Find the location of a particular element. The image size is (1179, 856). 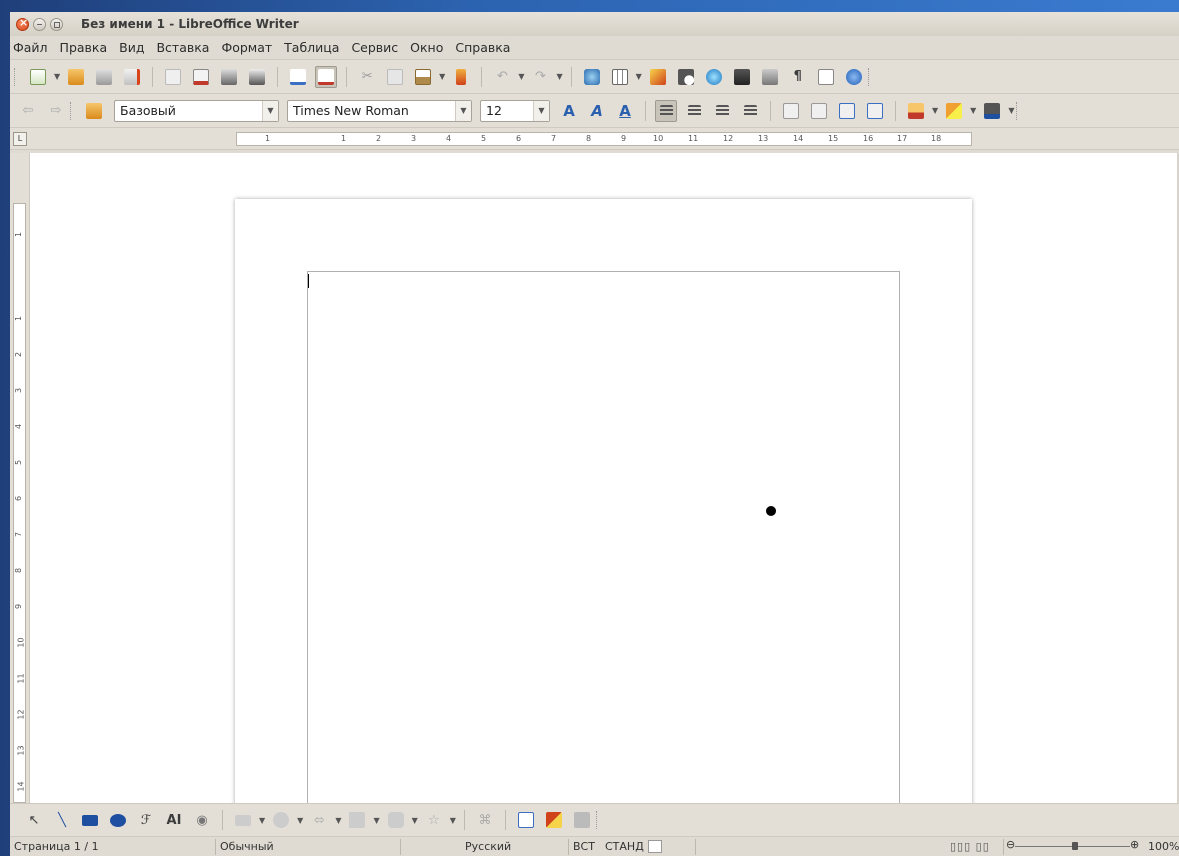

zoom-button is located at coordinates (826, 77).